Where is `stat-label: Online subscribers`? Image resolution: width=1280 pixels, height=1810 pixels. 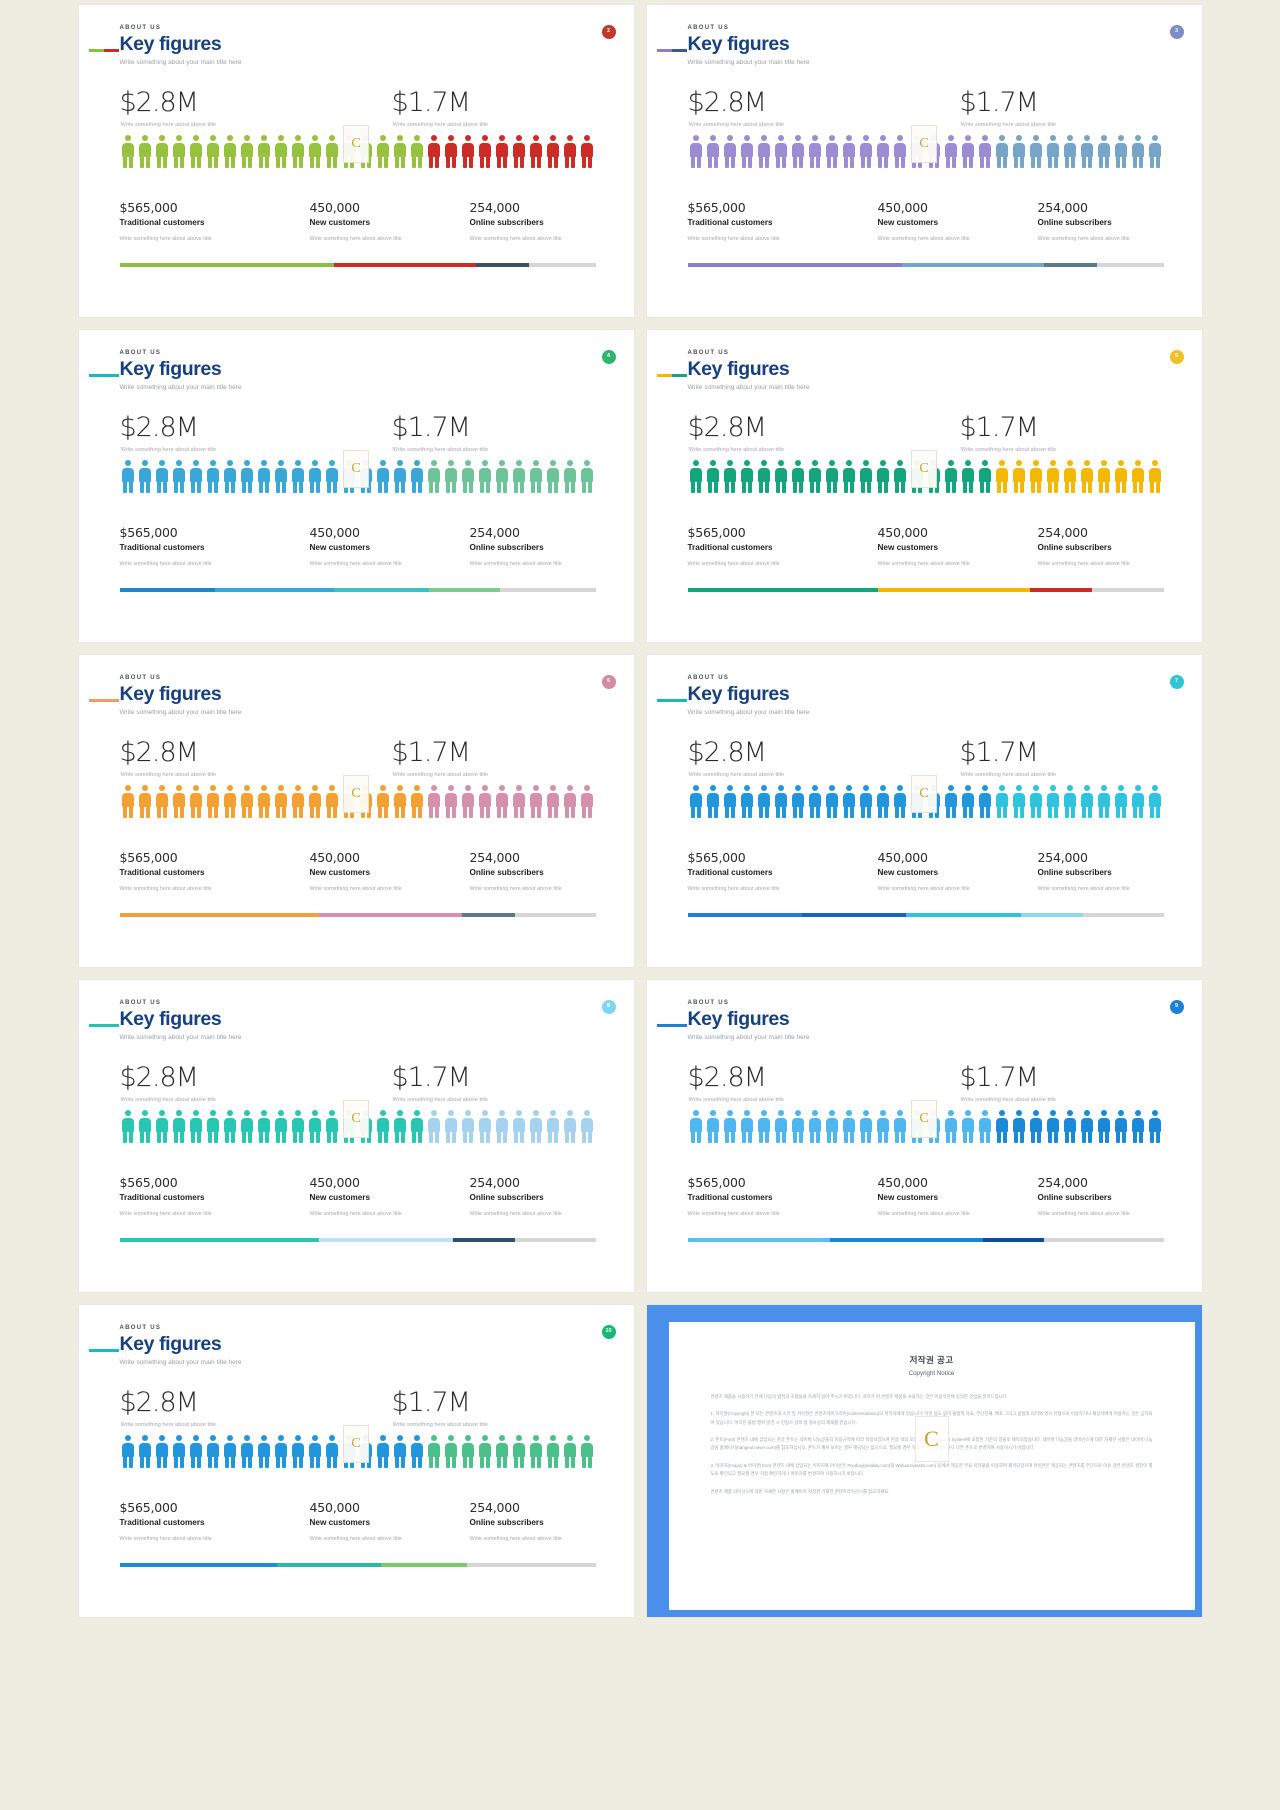 stat-label: Online subscribers is located at coordinates (506, 547).